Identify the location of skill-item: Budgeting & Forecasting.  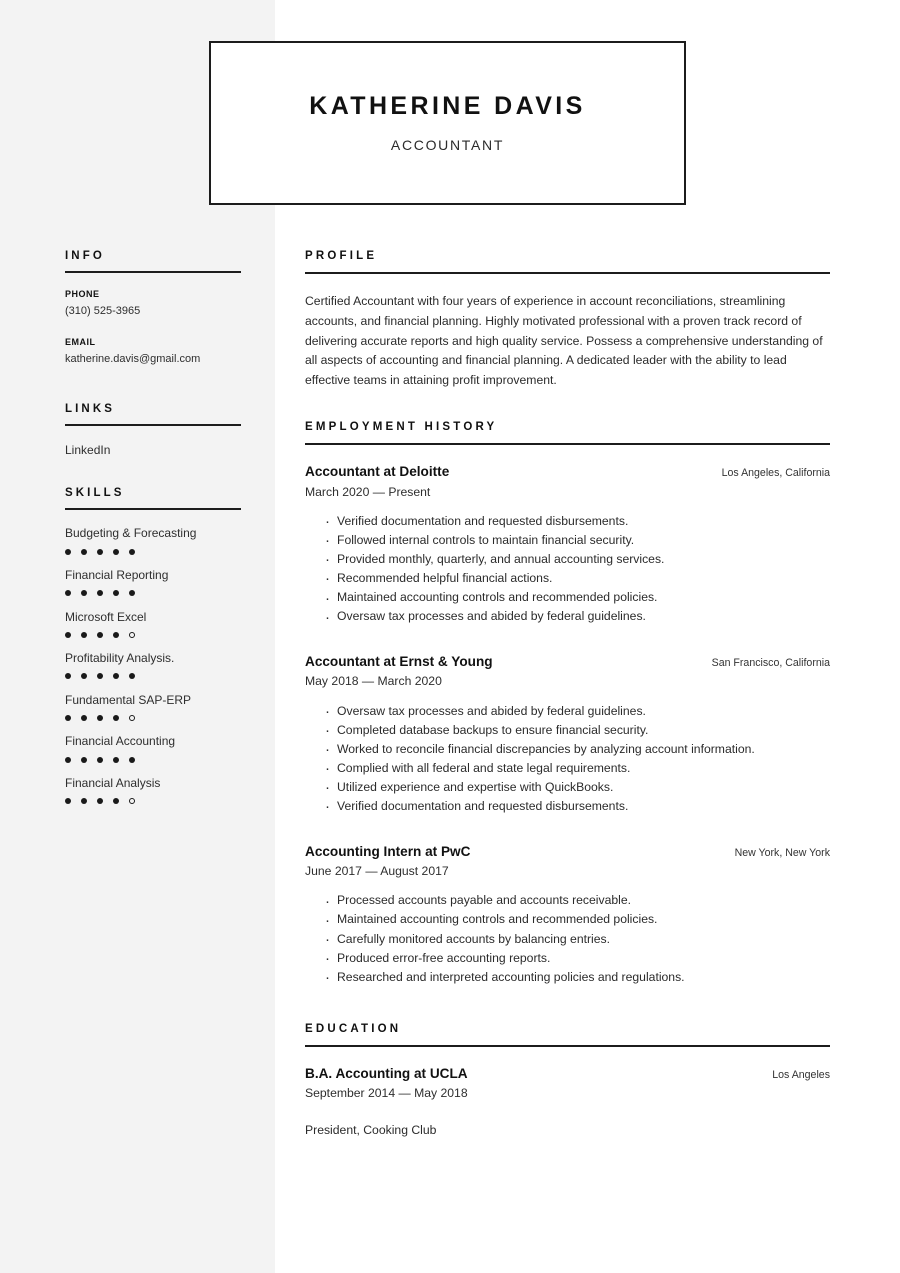
(153, 540).